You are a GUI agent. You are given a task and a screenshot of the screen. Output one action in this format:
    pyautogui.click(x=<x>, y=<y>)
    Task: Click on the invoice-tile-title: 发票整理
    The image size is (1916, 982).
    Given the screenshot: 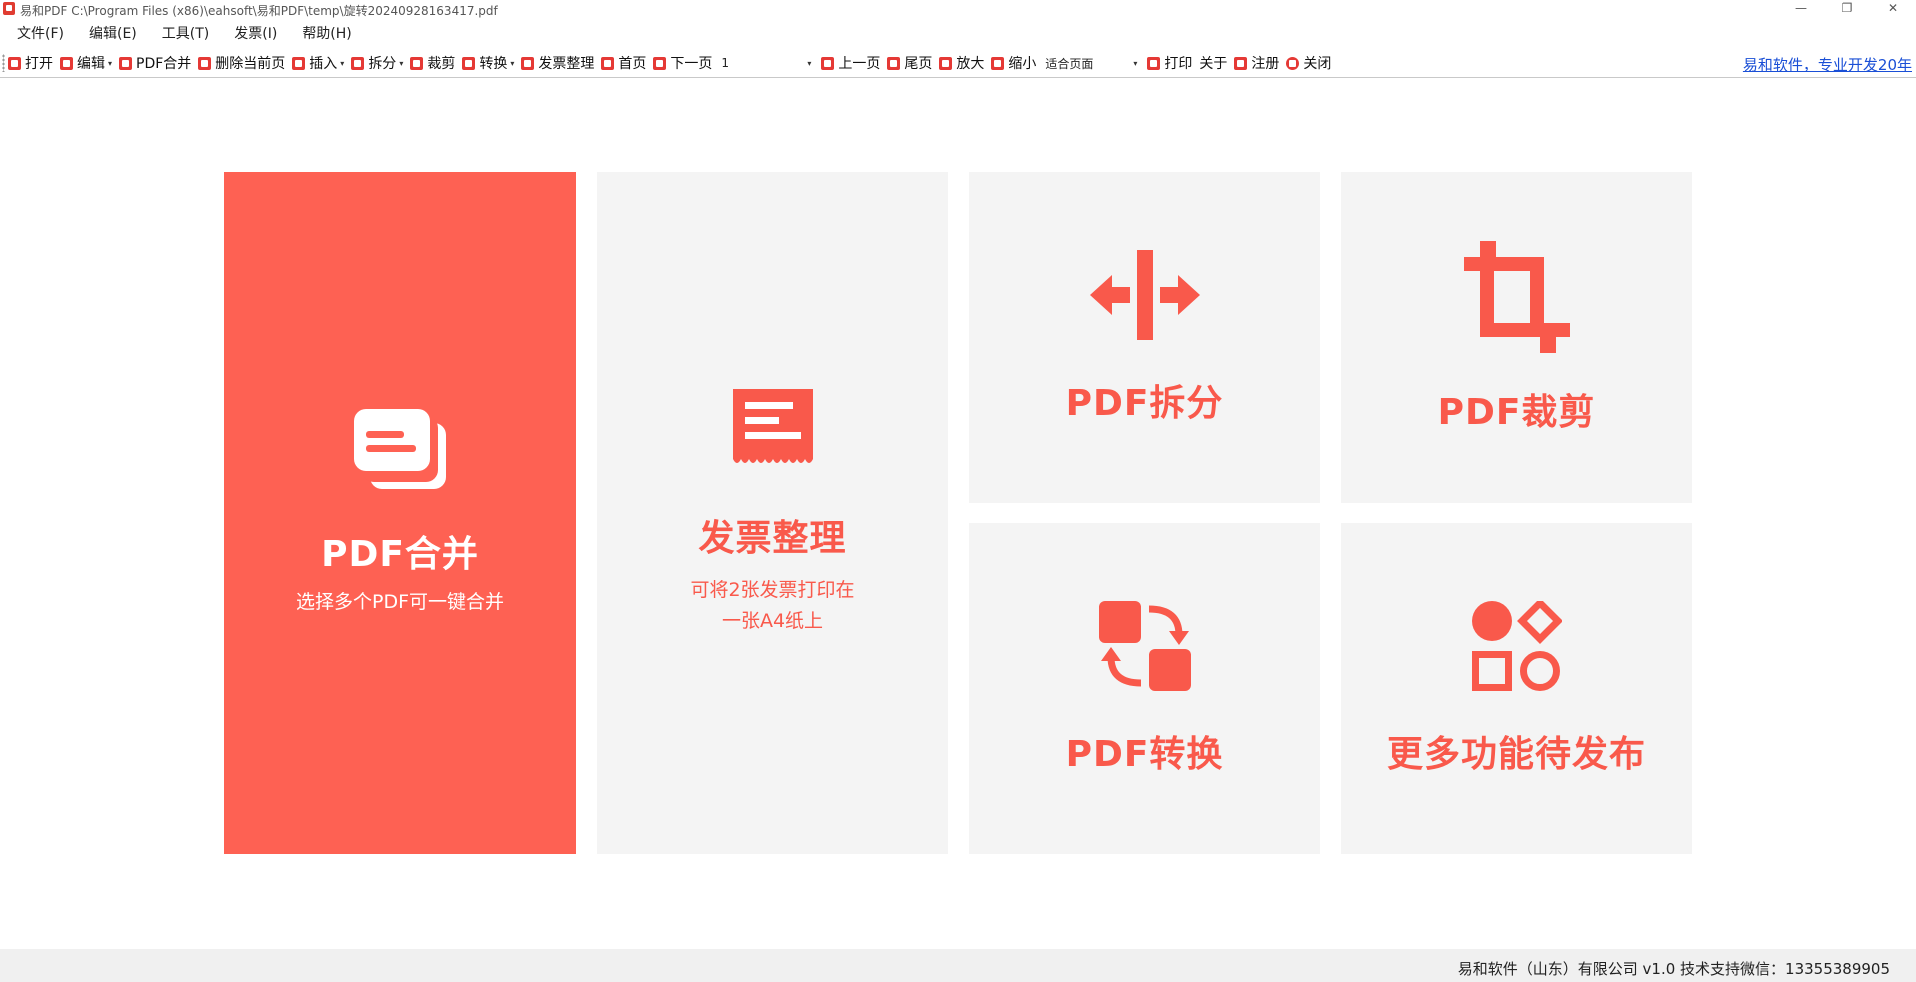 What is the action you would take?
    pyautogui.click(x=772, y=538)
    